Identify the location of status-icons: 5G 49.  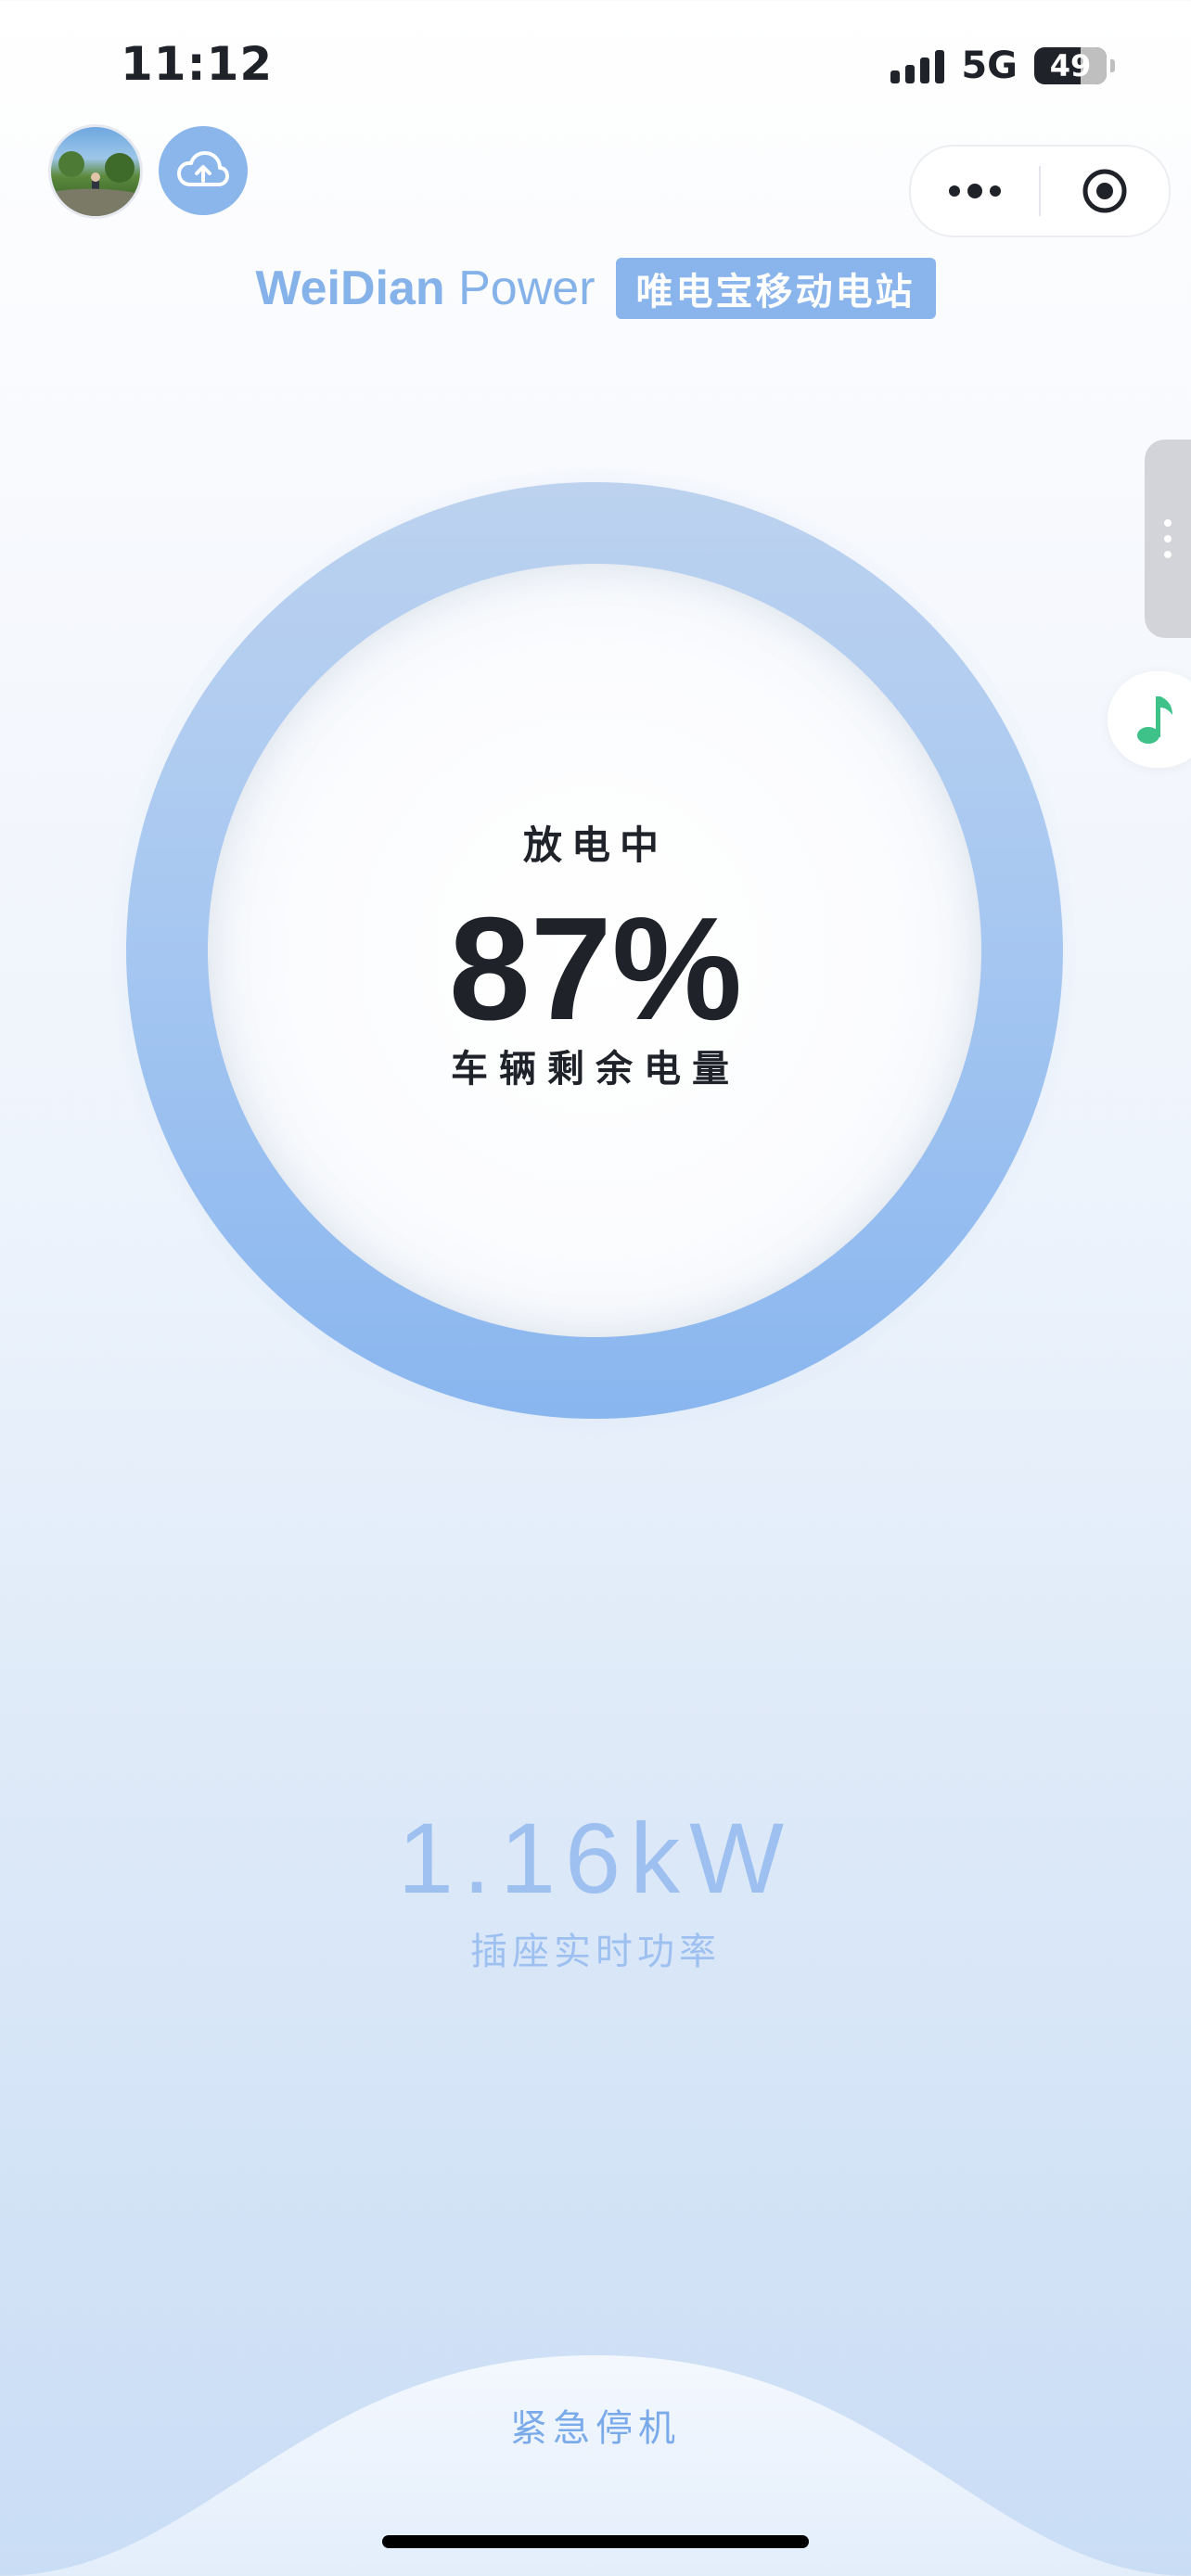
(1003, 66).